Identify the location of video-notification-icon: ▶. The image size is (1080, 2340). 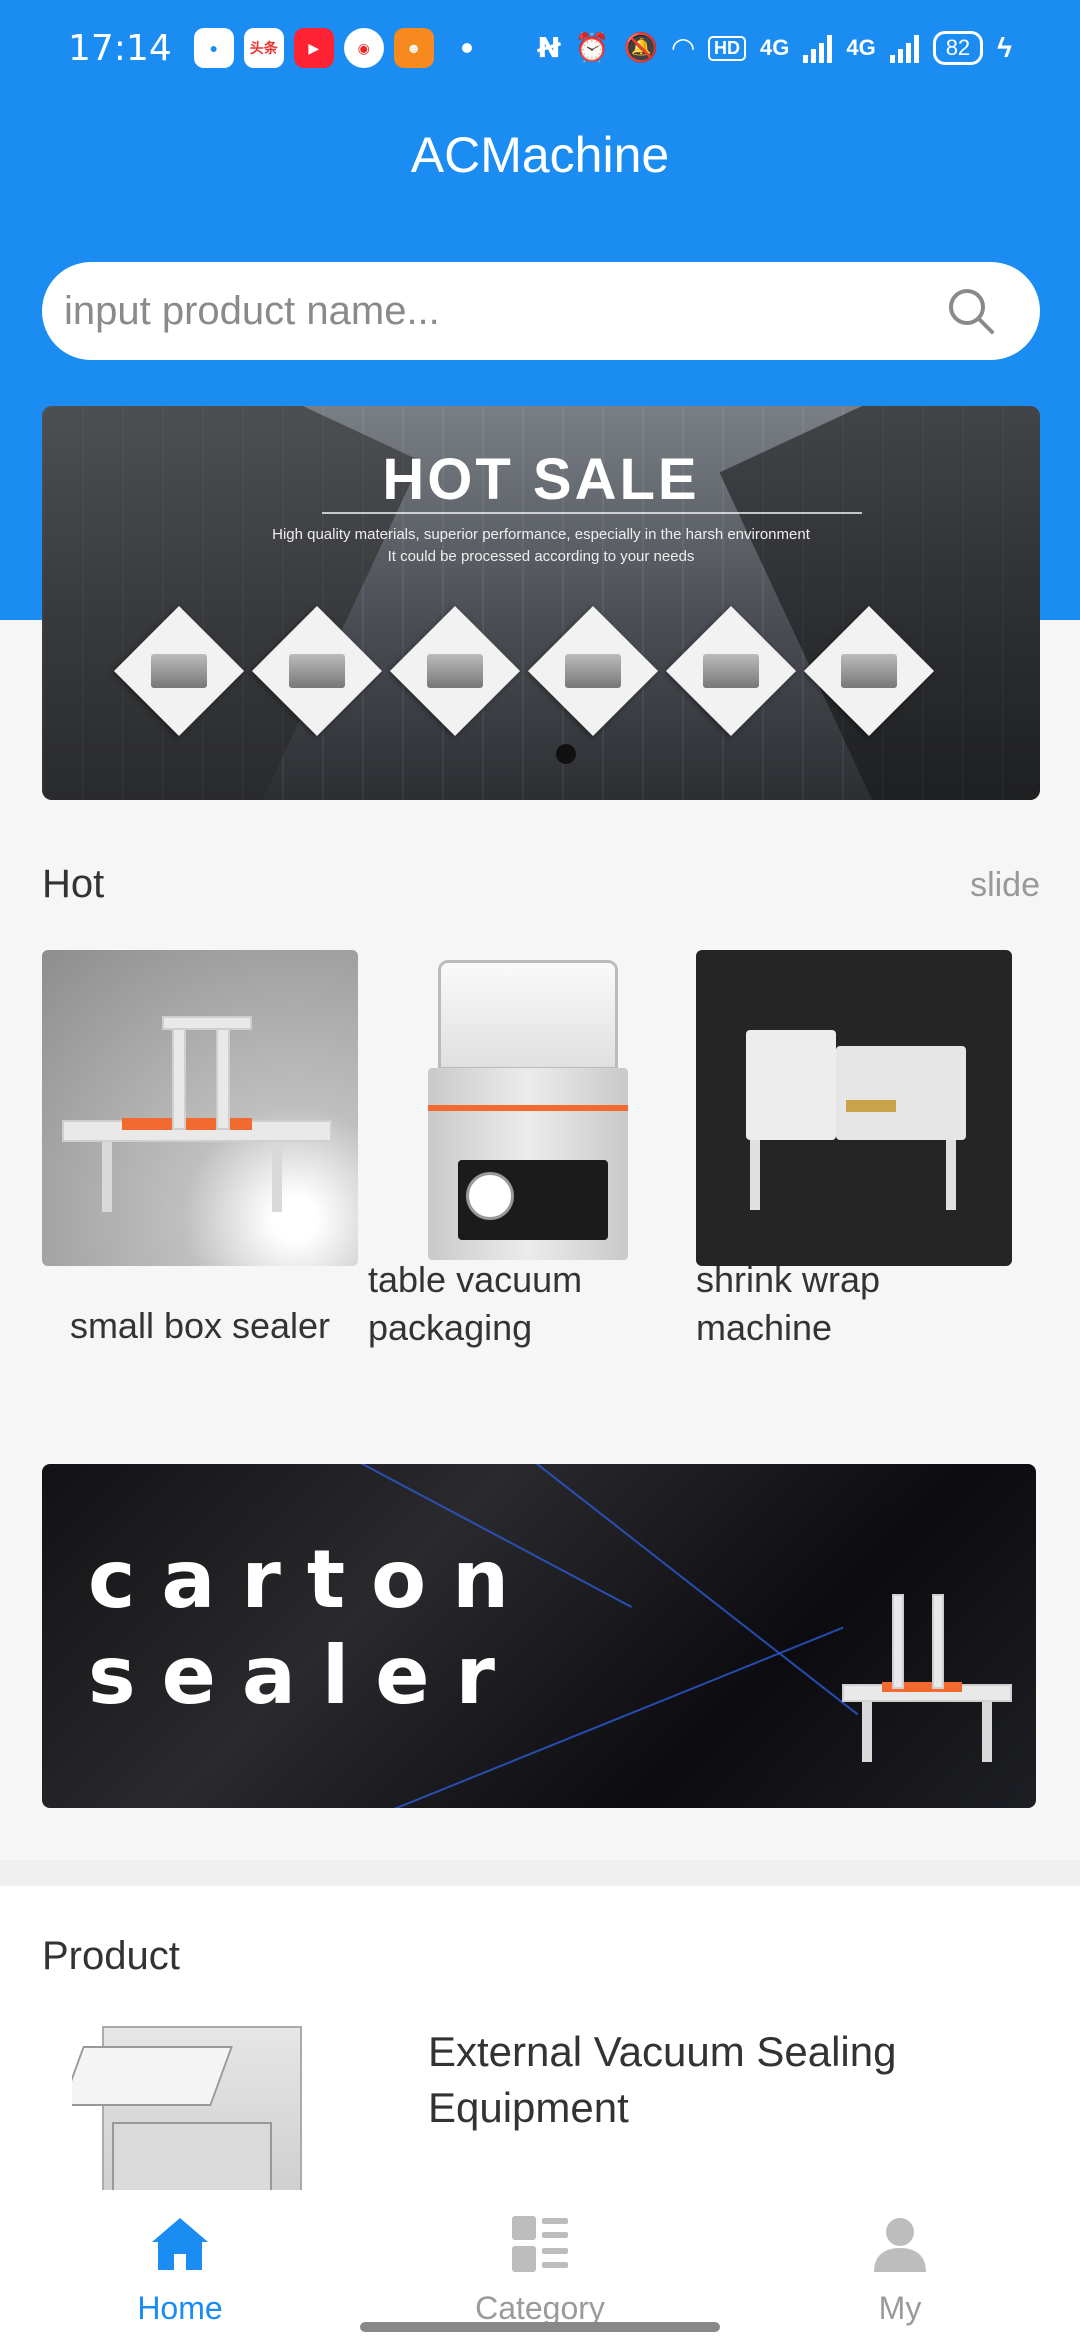
(313, 48).